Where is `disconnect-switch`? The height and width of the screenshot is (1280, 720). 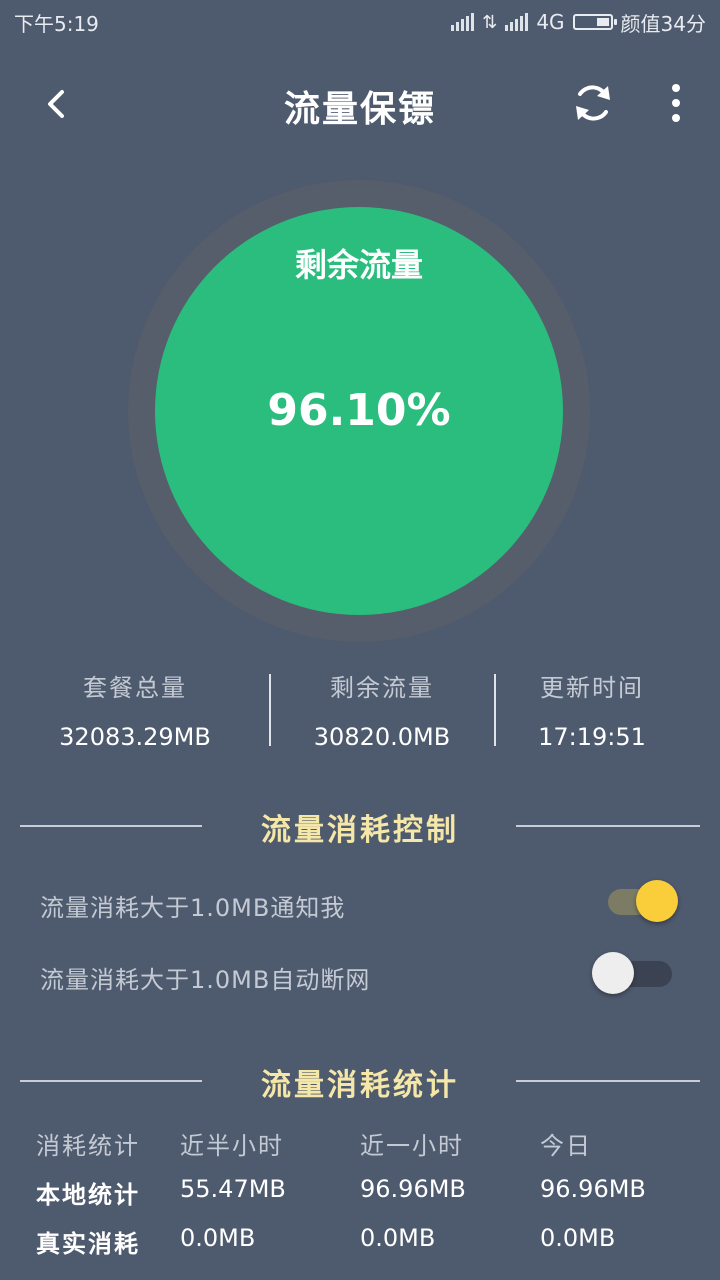 disconnect-switch is located at coordinates (634, 974).